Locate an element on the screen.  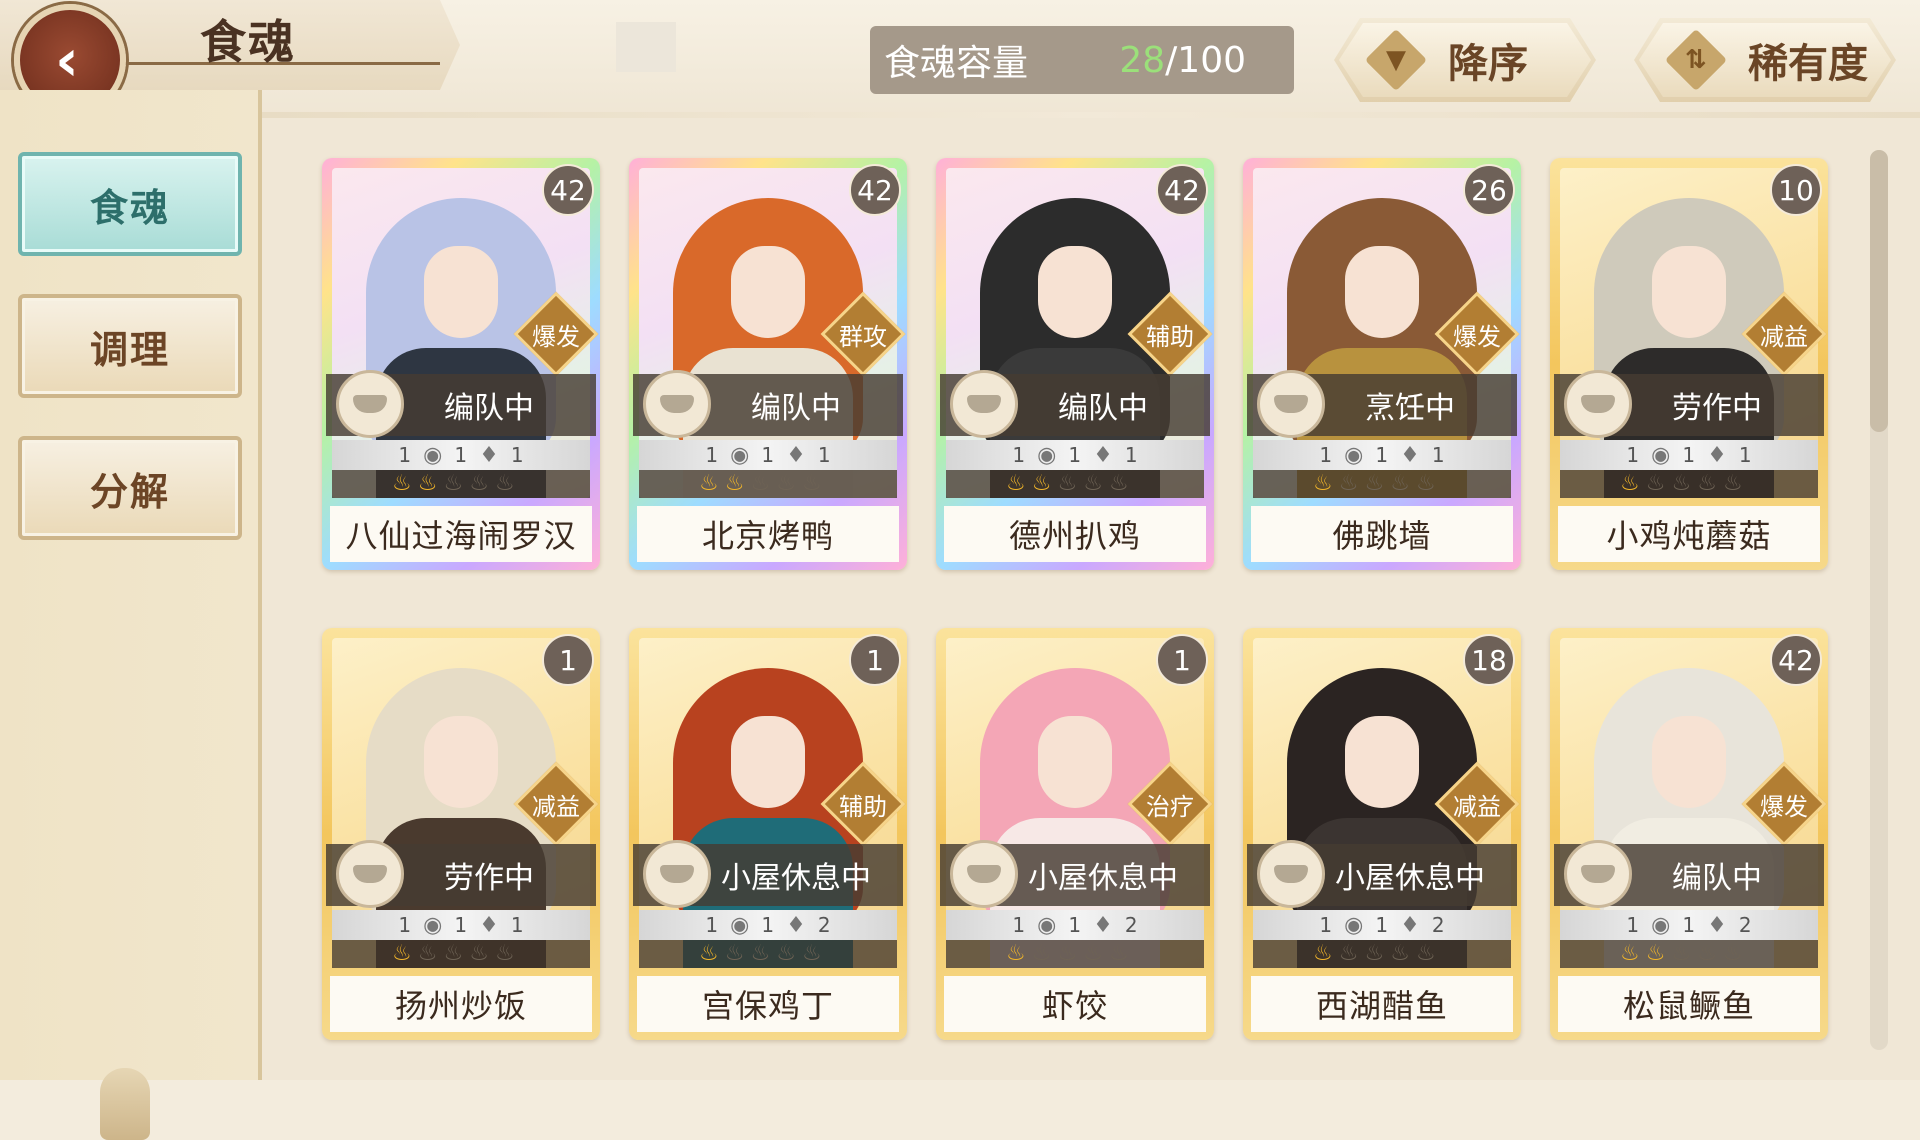
status-bar: 小屋休息中 is located at coordinates (1382, 874).